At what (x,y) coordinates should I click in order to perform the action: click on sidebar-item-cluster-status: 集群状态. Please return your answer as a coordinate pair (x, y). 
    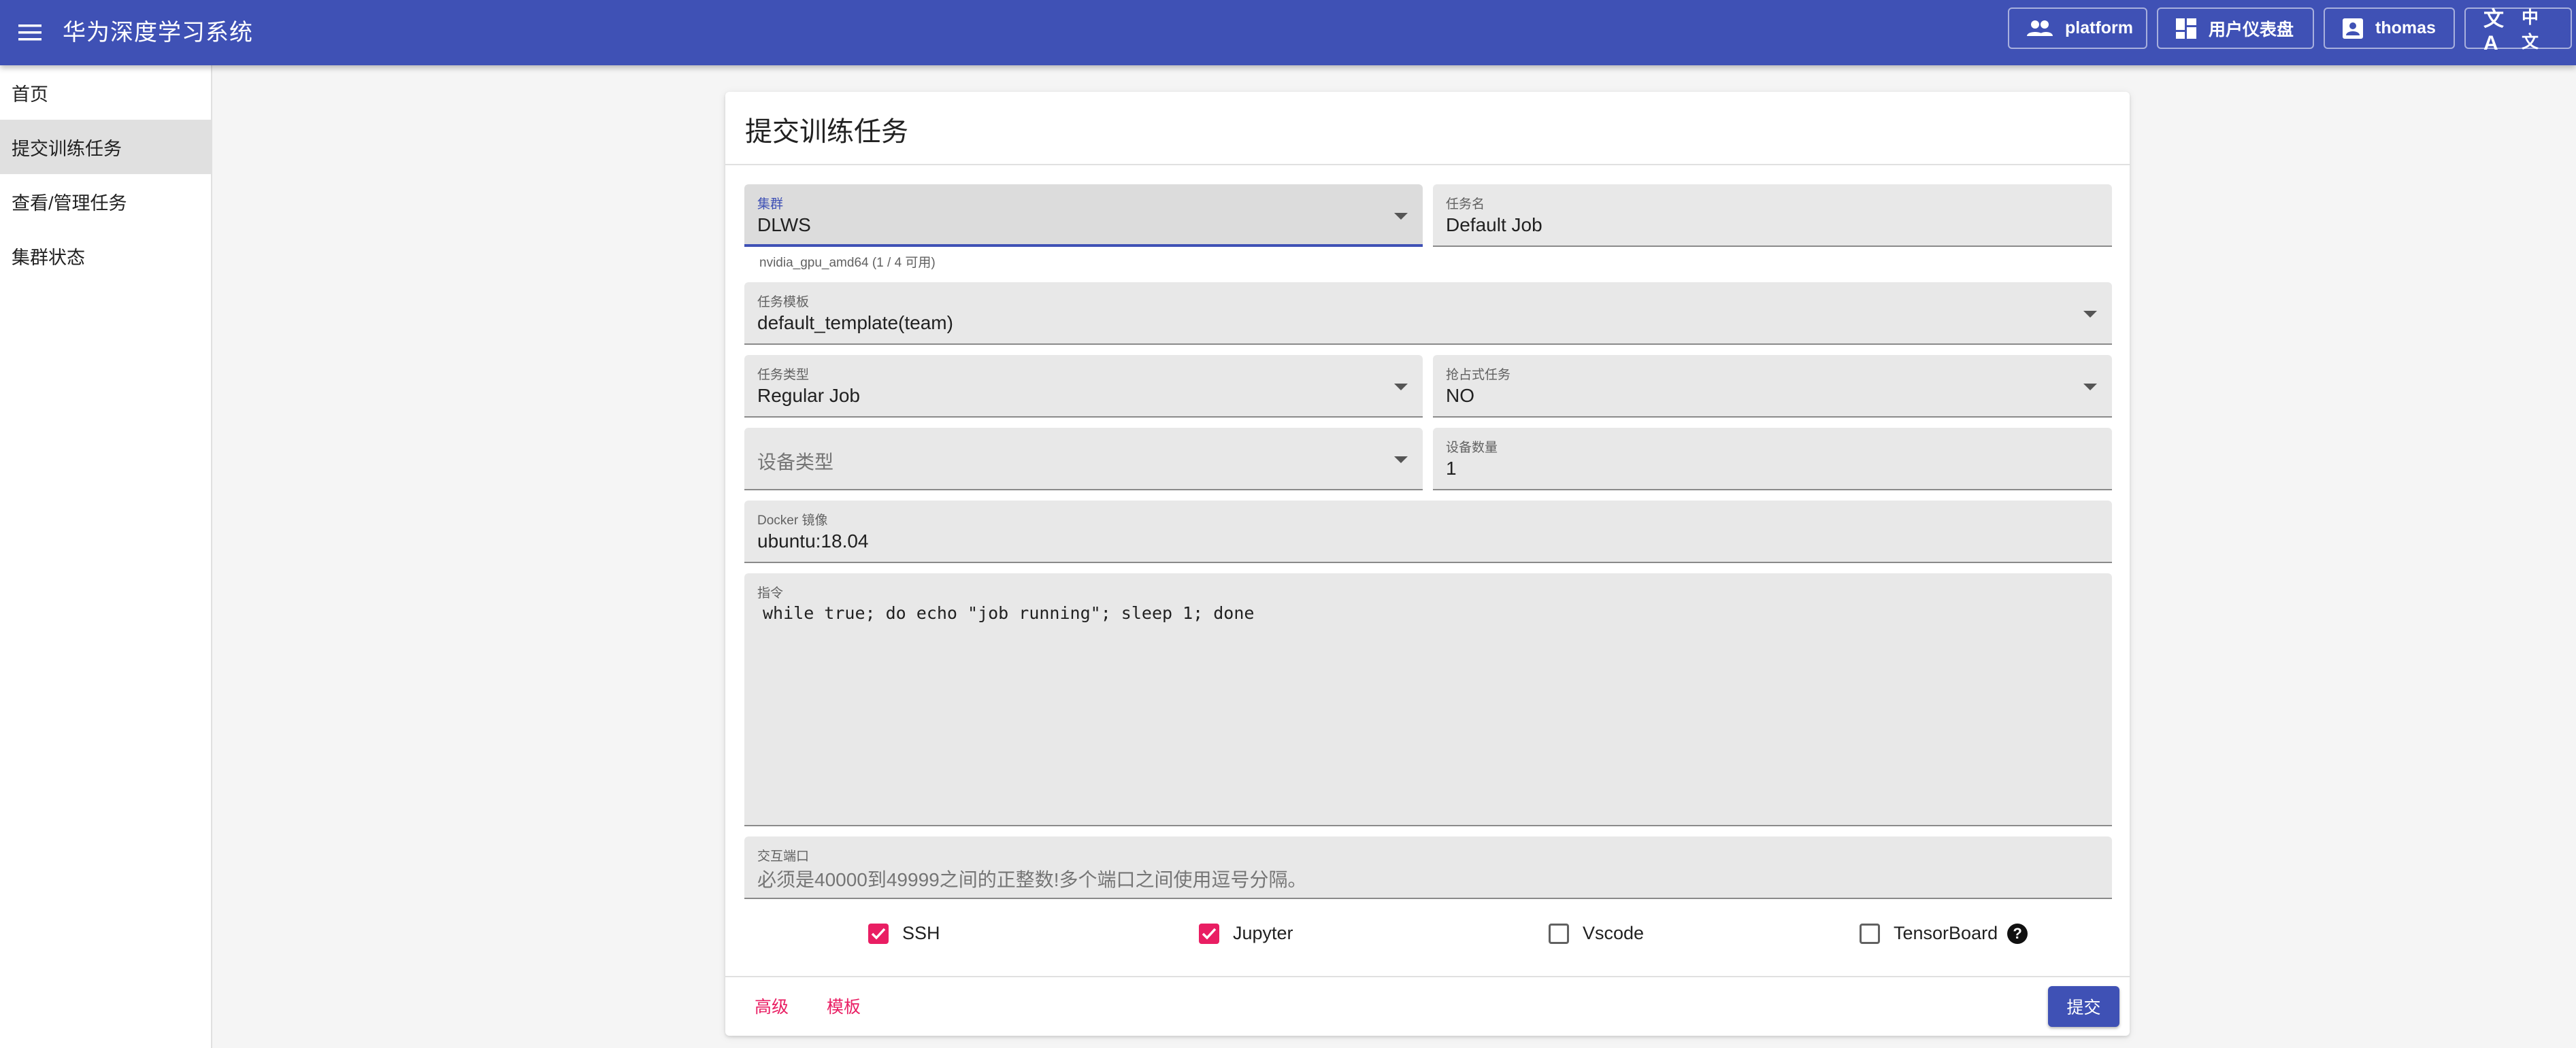
    Looking at the image, I should click on (106, 256).